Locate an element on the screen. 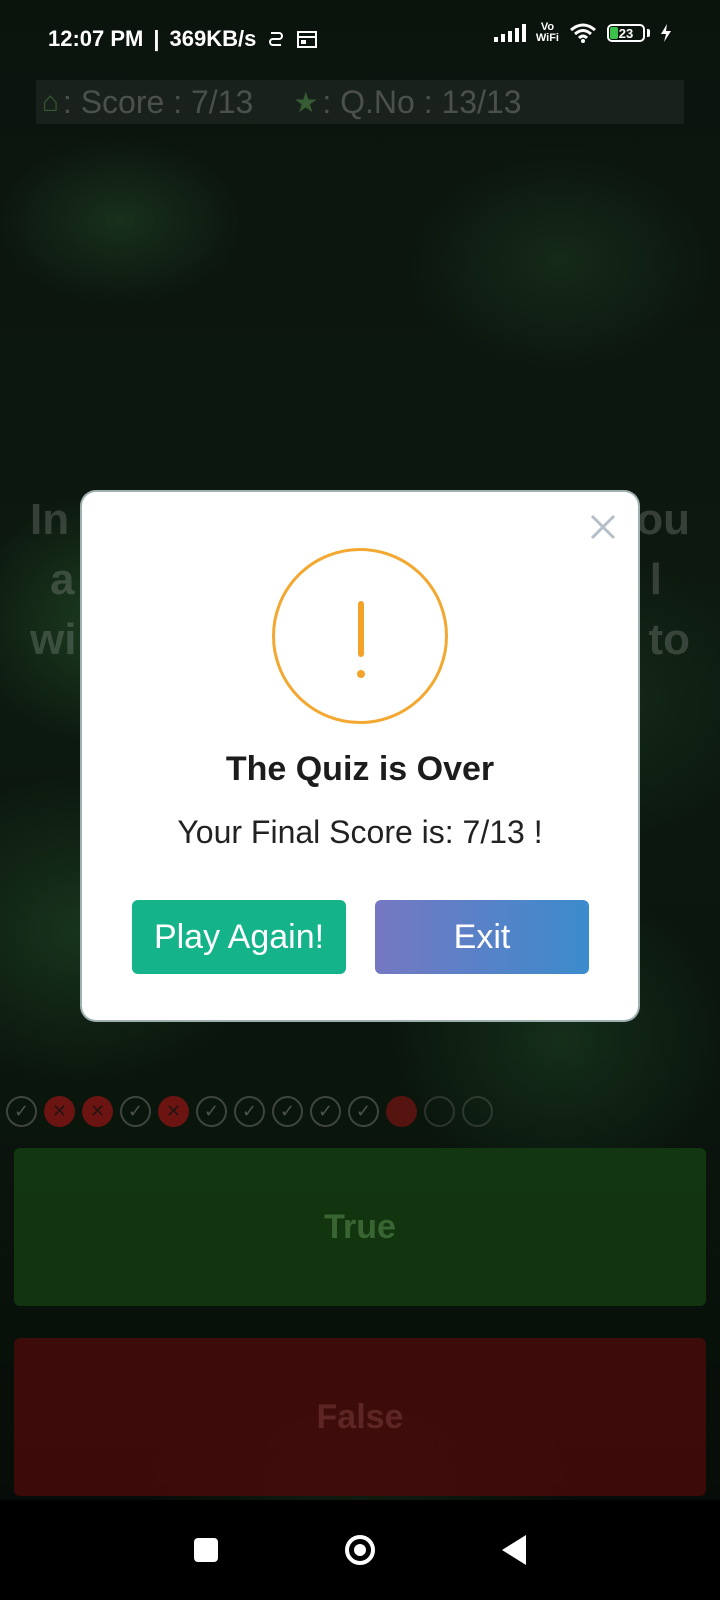  home-button is located at coordinates (359, 1550).